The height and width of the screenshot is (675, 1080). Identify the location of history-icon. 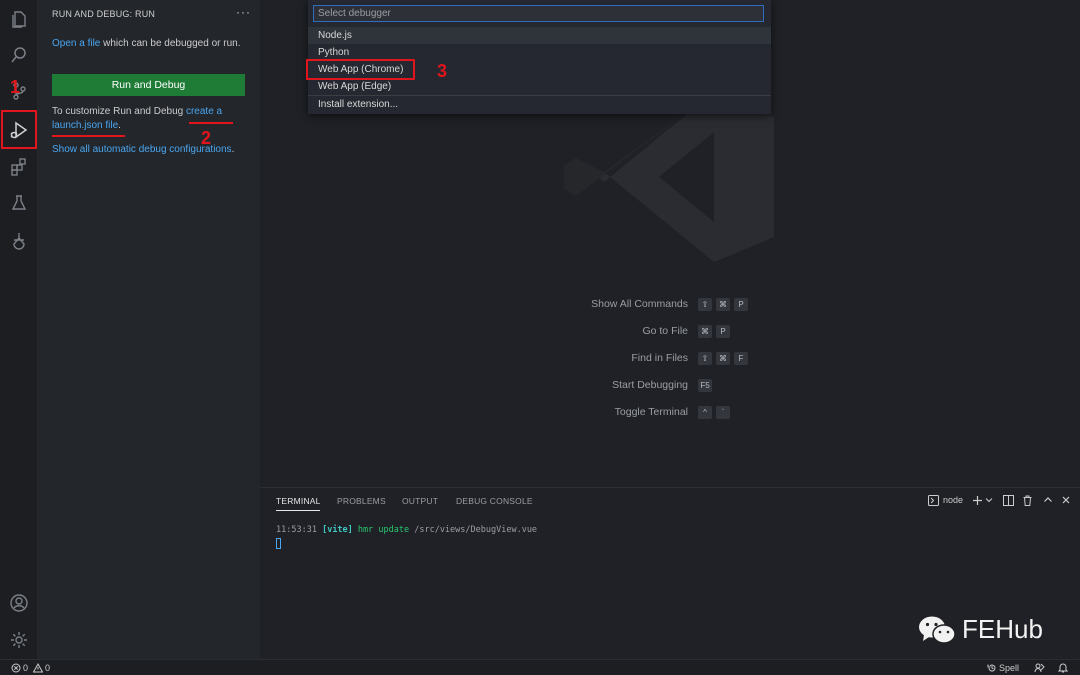
(991, 667).